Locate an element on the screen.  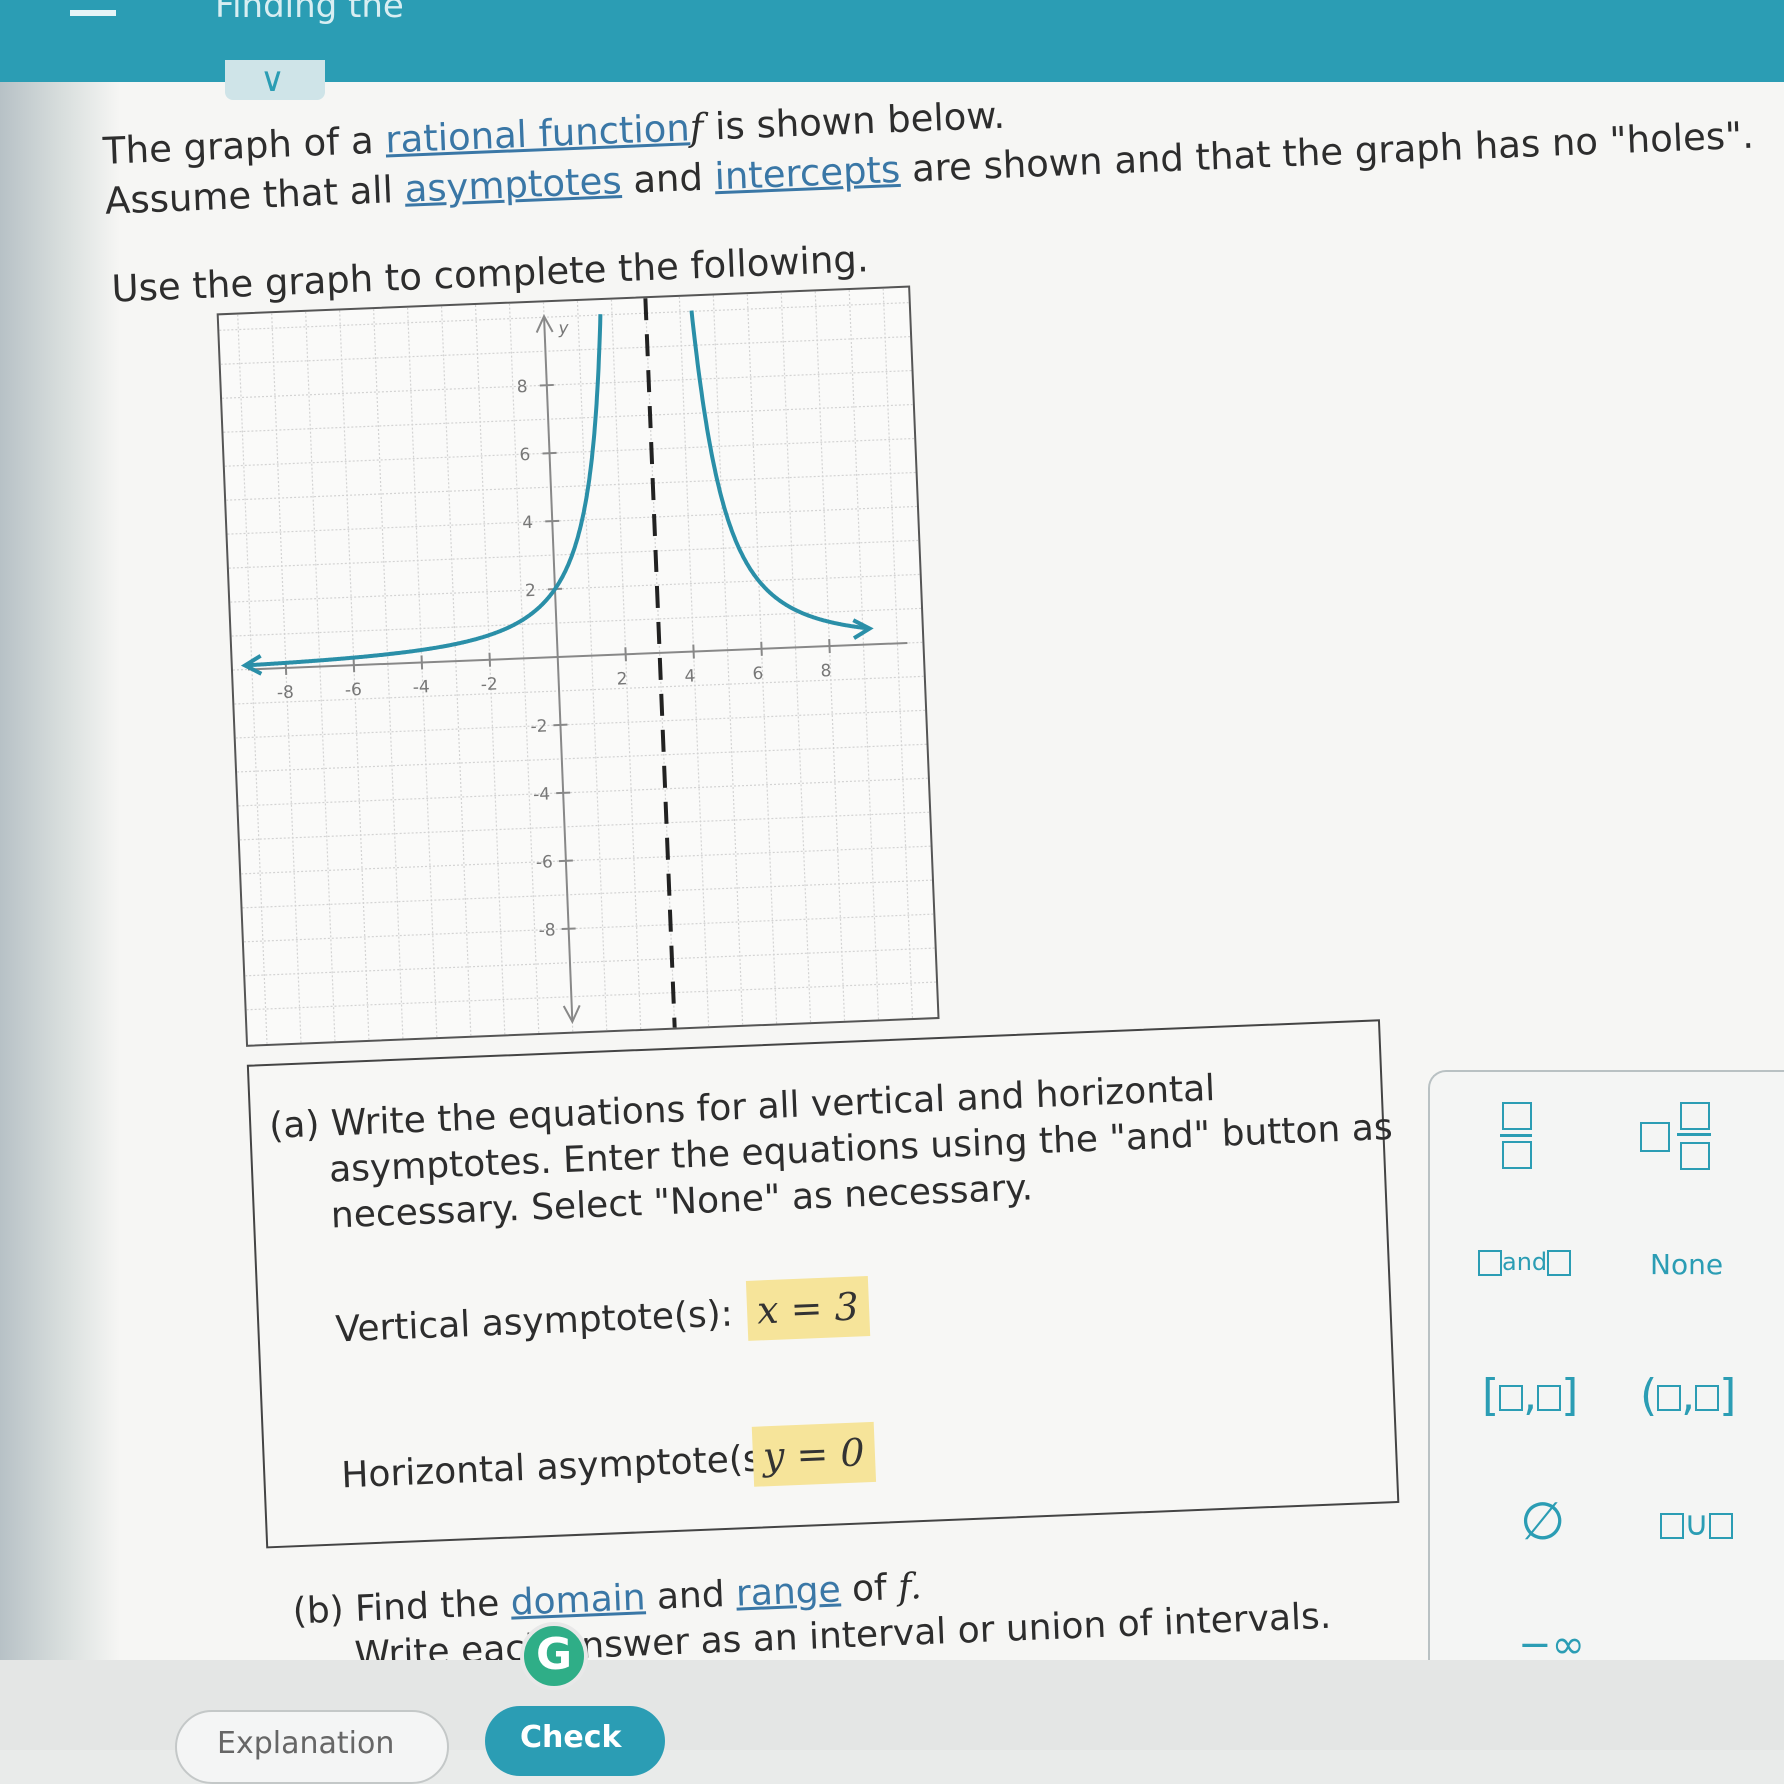
y-tick-label: -4 is located at coordinates (542, 794).